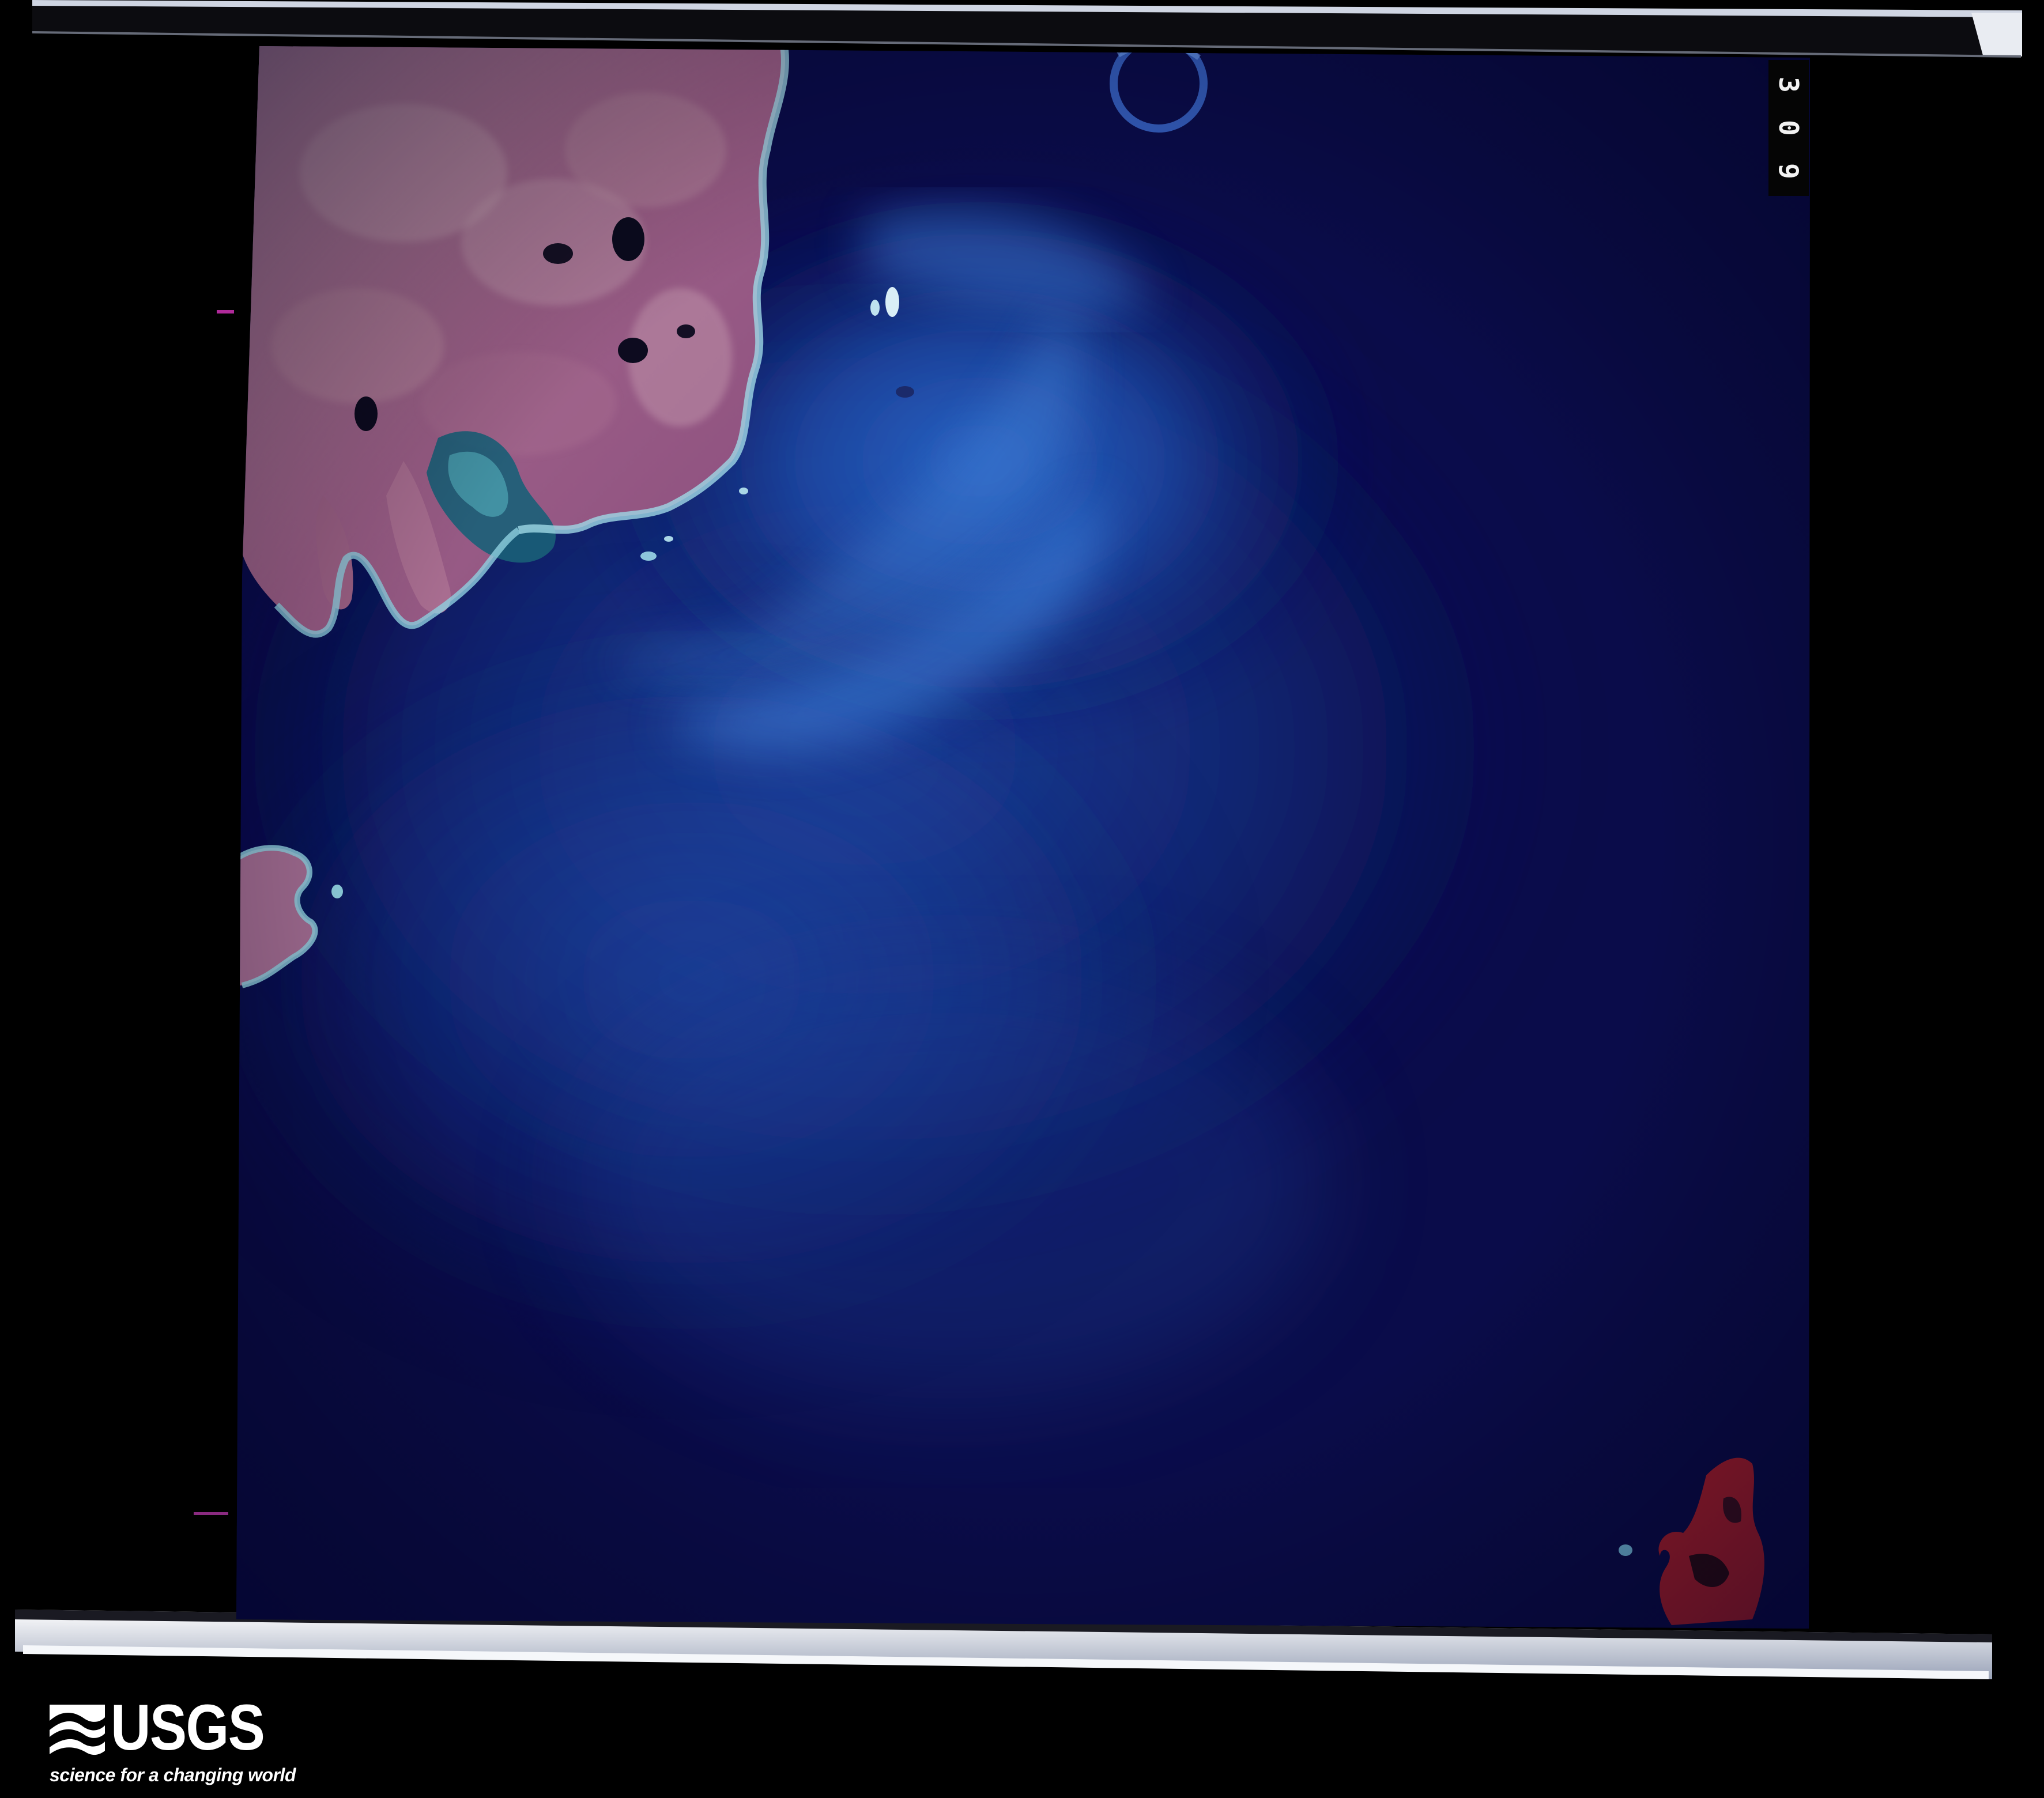  I want to click on frame-number-digit-2: 0, so click(1789, 128).